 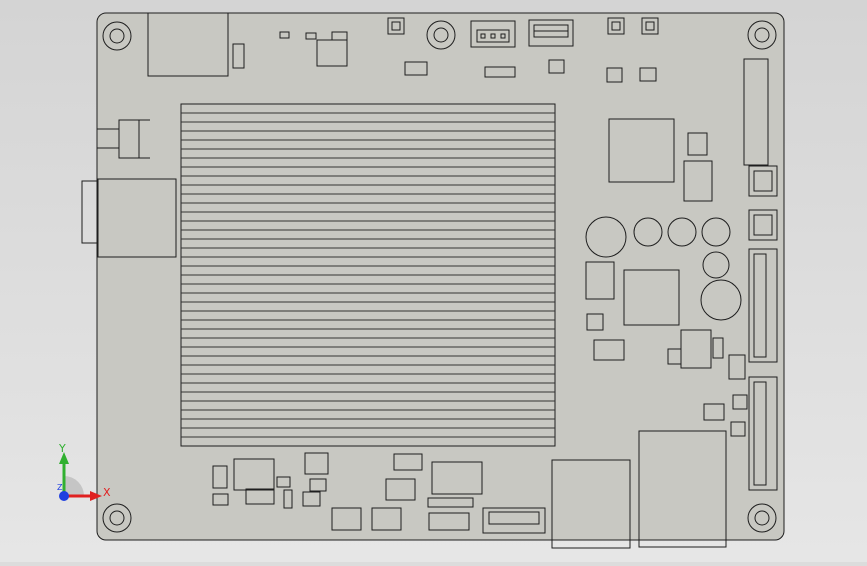 I want to click on axis-y-label: Y, so click(x=62, y=448).